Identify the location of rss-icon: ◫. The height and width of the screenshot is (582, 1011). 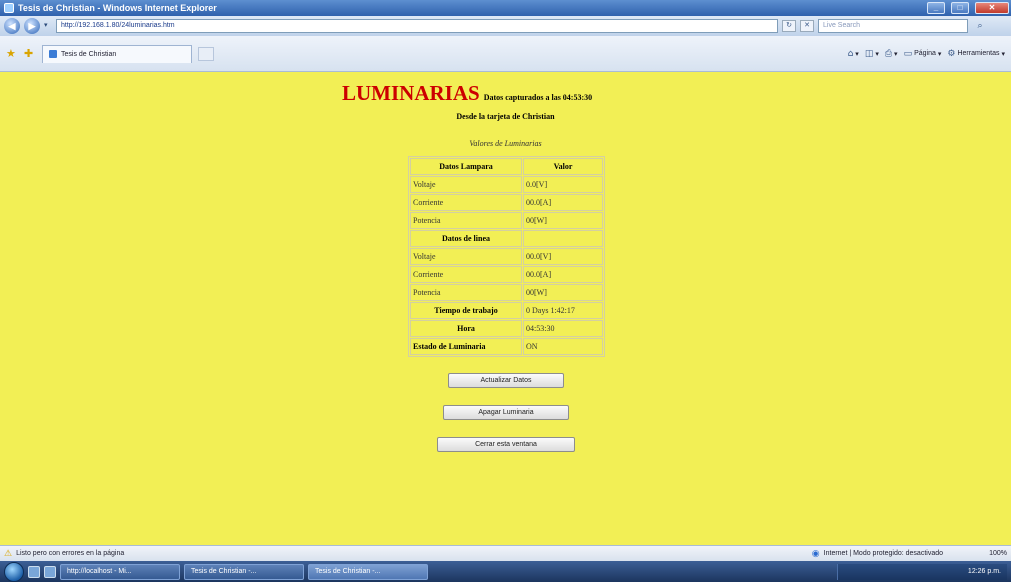
(869, 53).